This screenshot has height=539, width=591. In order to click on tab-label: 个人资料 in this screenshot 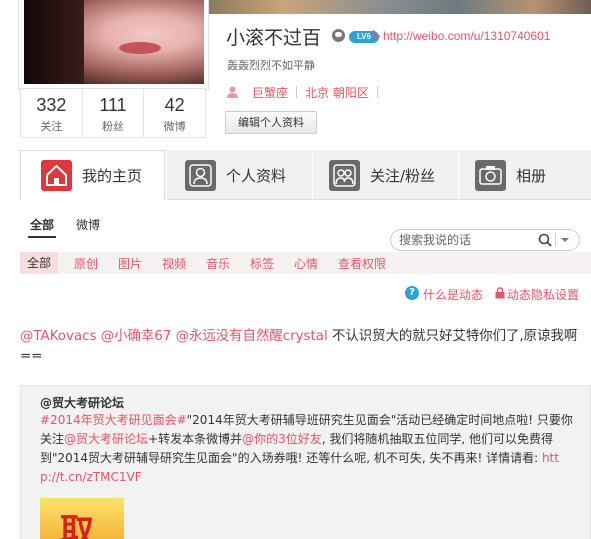, I will do `click(256, 175)`.